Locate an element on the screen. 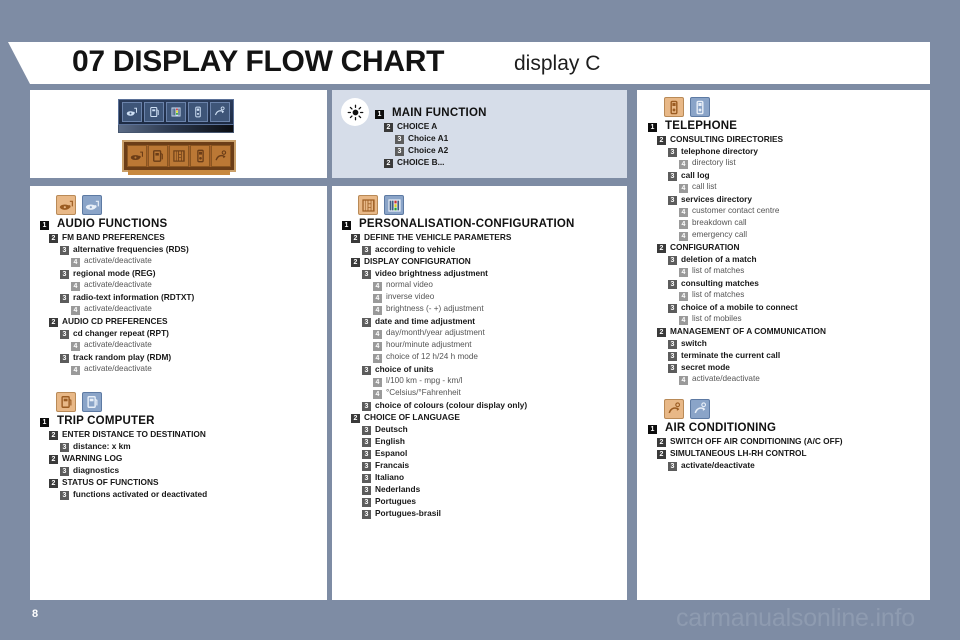  tree-item-label: date and time adjustment is located at coordinates (425, 320).